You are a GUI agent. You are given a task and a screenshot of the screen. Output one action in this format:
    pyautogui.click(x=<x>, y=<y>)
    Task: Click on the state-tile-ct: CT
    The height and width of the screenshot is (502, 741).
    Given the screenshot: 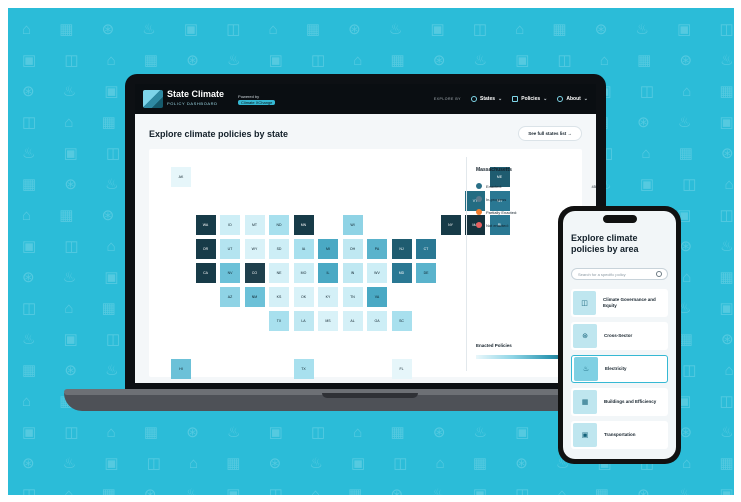 What is the action you would take?
    pyautogui.click(x=426, y=249)
    